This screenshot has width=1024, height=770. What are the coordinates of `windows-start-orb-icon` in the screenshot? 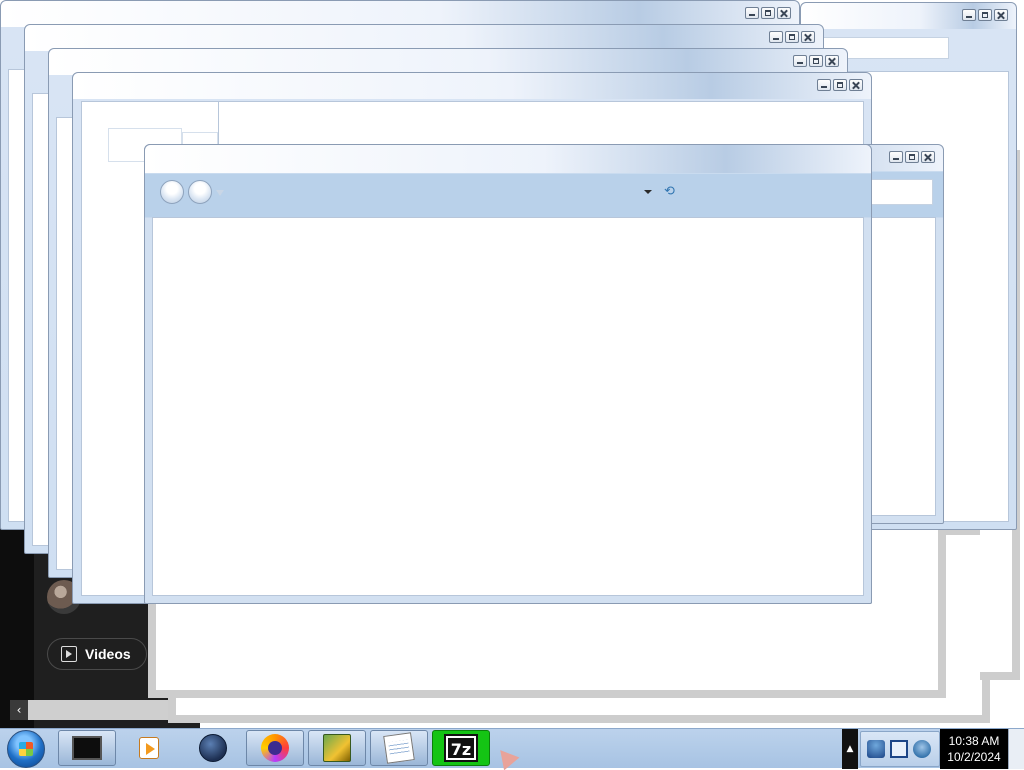 It's located at (26, 749).